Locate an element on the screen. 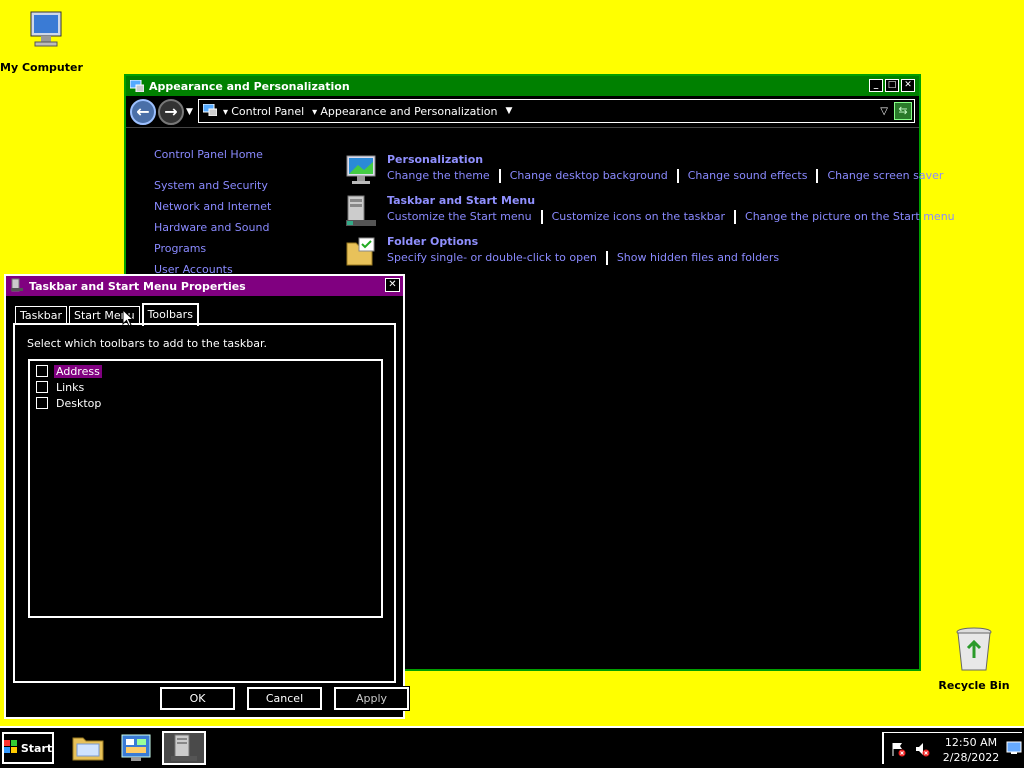 The width and height of the screenshot is (1024, 768). dialog-close-button: ✕ is located at coordinates (392, 285).